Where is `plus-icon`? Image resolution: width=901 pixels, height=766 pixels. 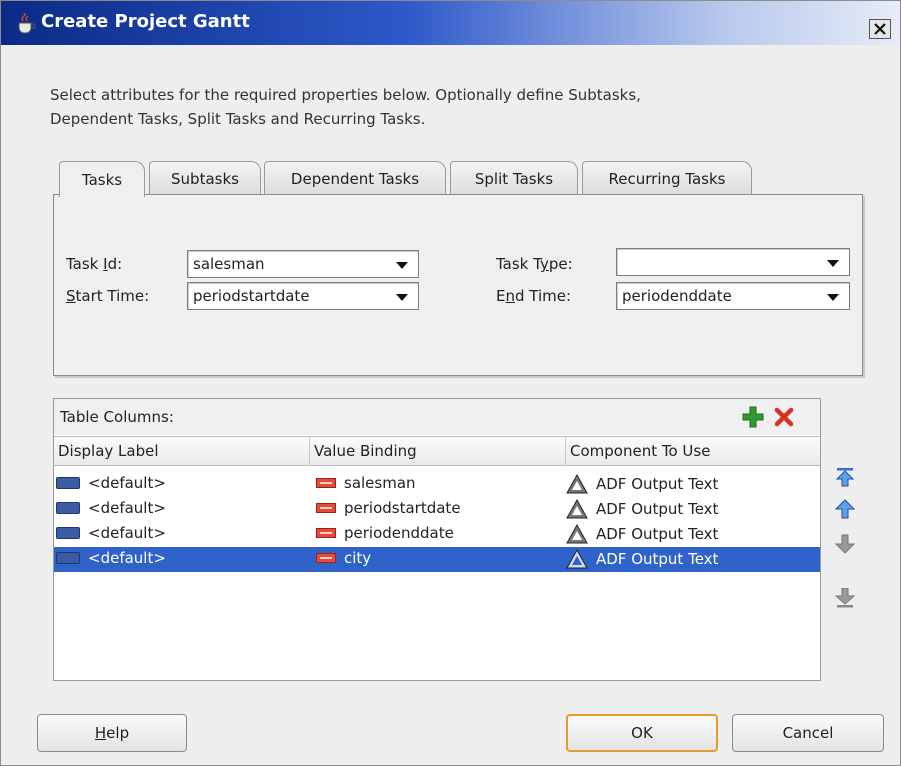 plus-icon is located at coordinates (753, 417).